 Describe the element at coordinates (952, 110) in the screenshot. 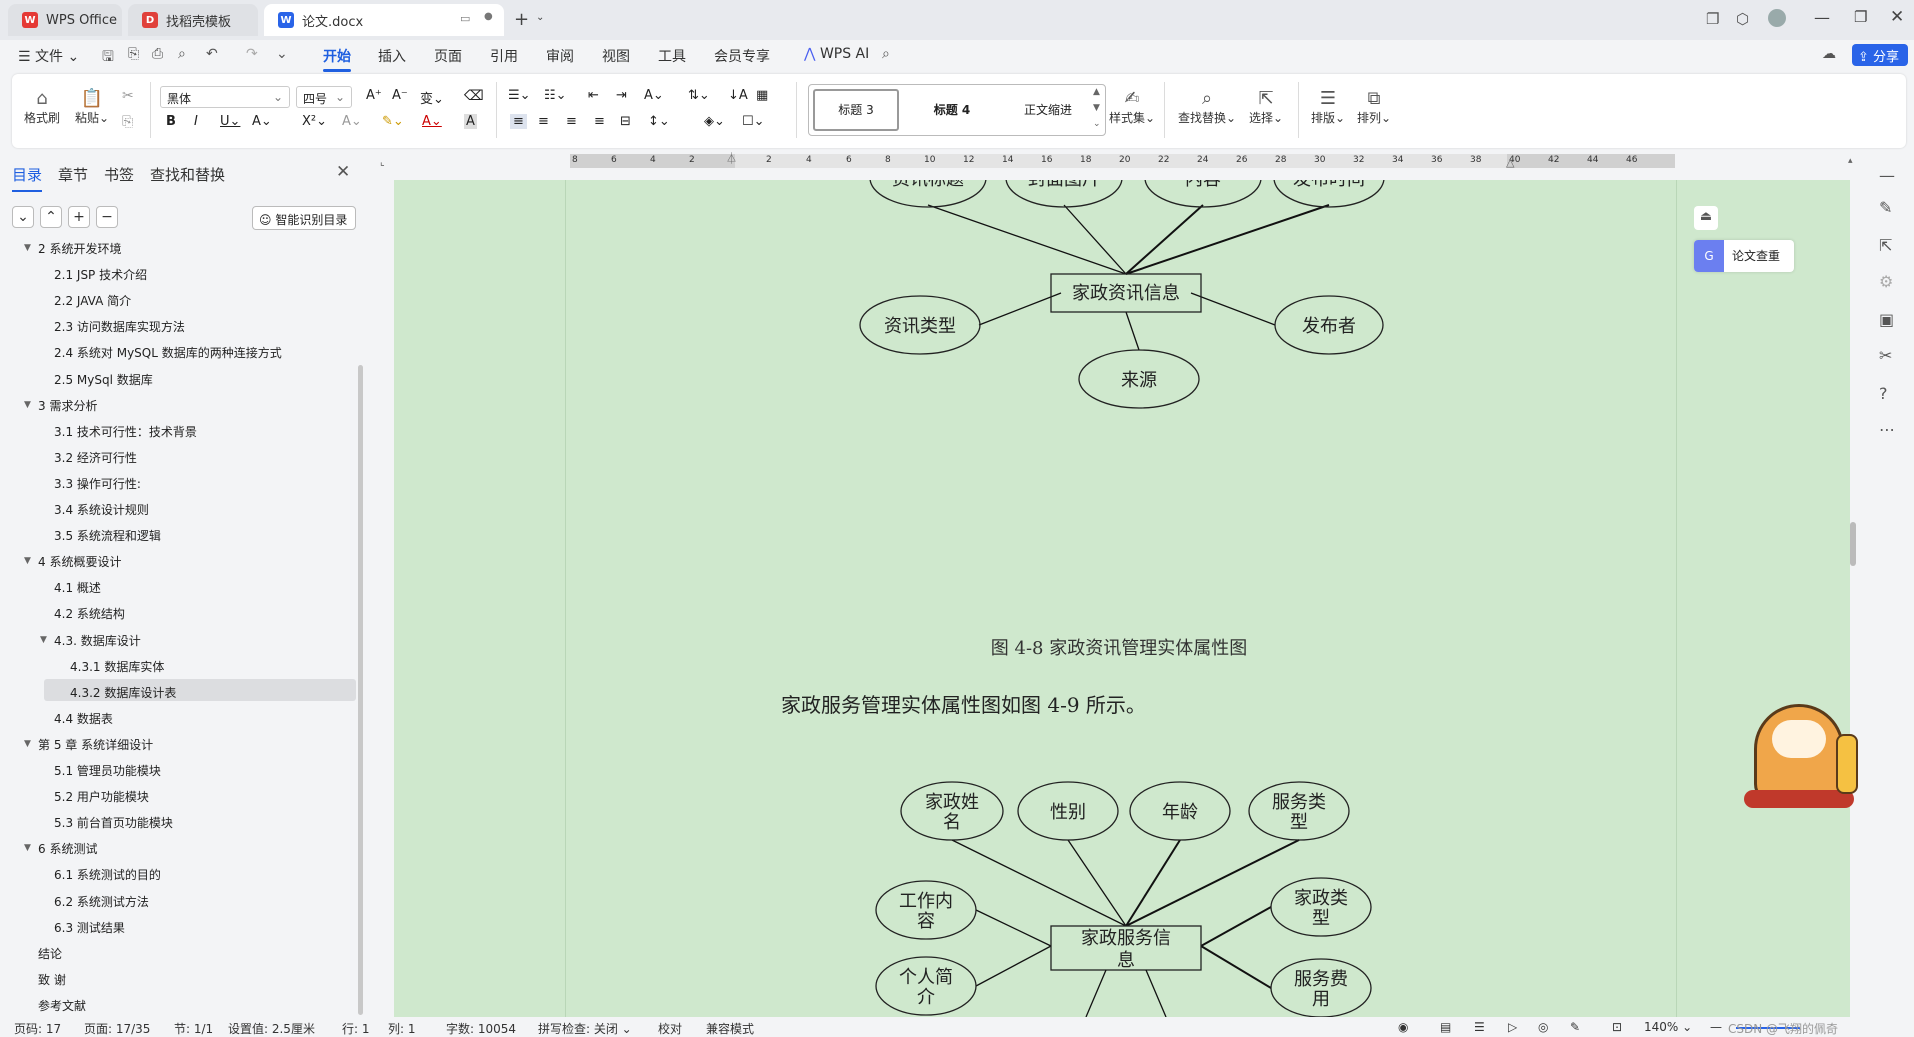

I see `style-heading4: 标题 4` at that location.